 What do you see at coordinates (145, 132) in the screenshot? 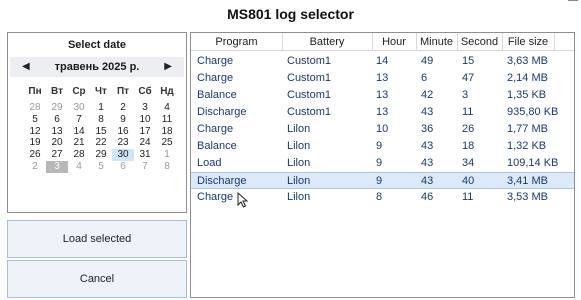
I see `calendar-day: 17` at bounding box center [145, 132].